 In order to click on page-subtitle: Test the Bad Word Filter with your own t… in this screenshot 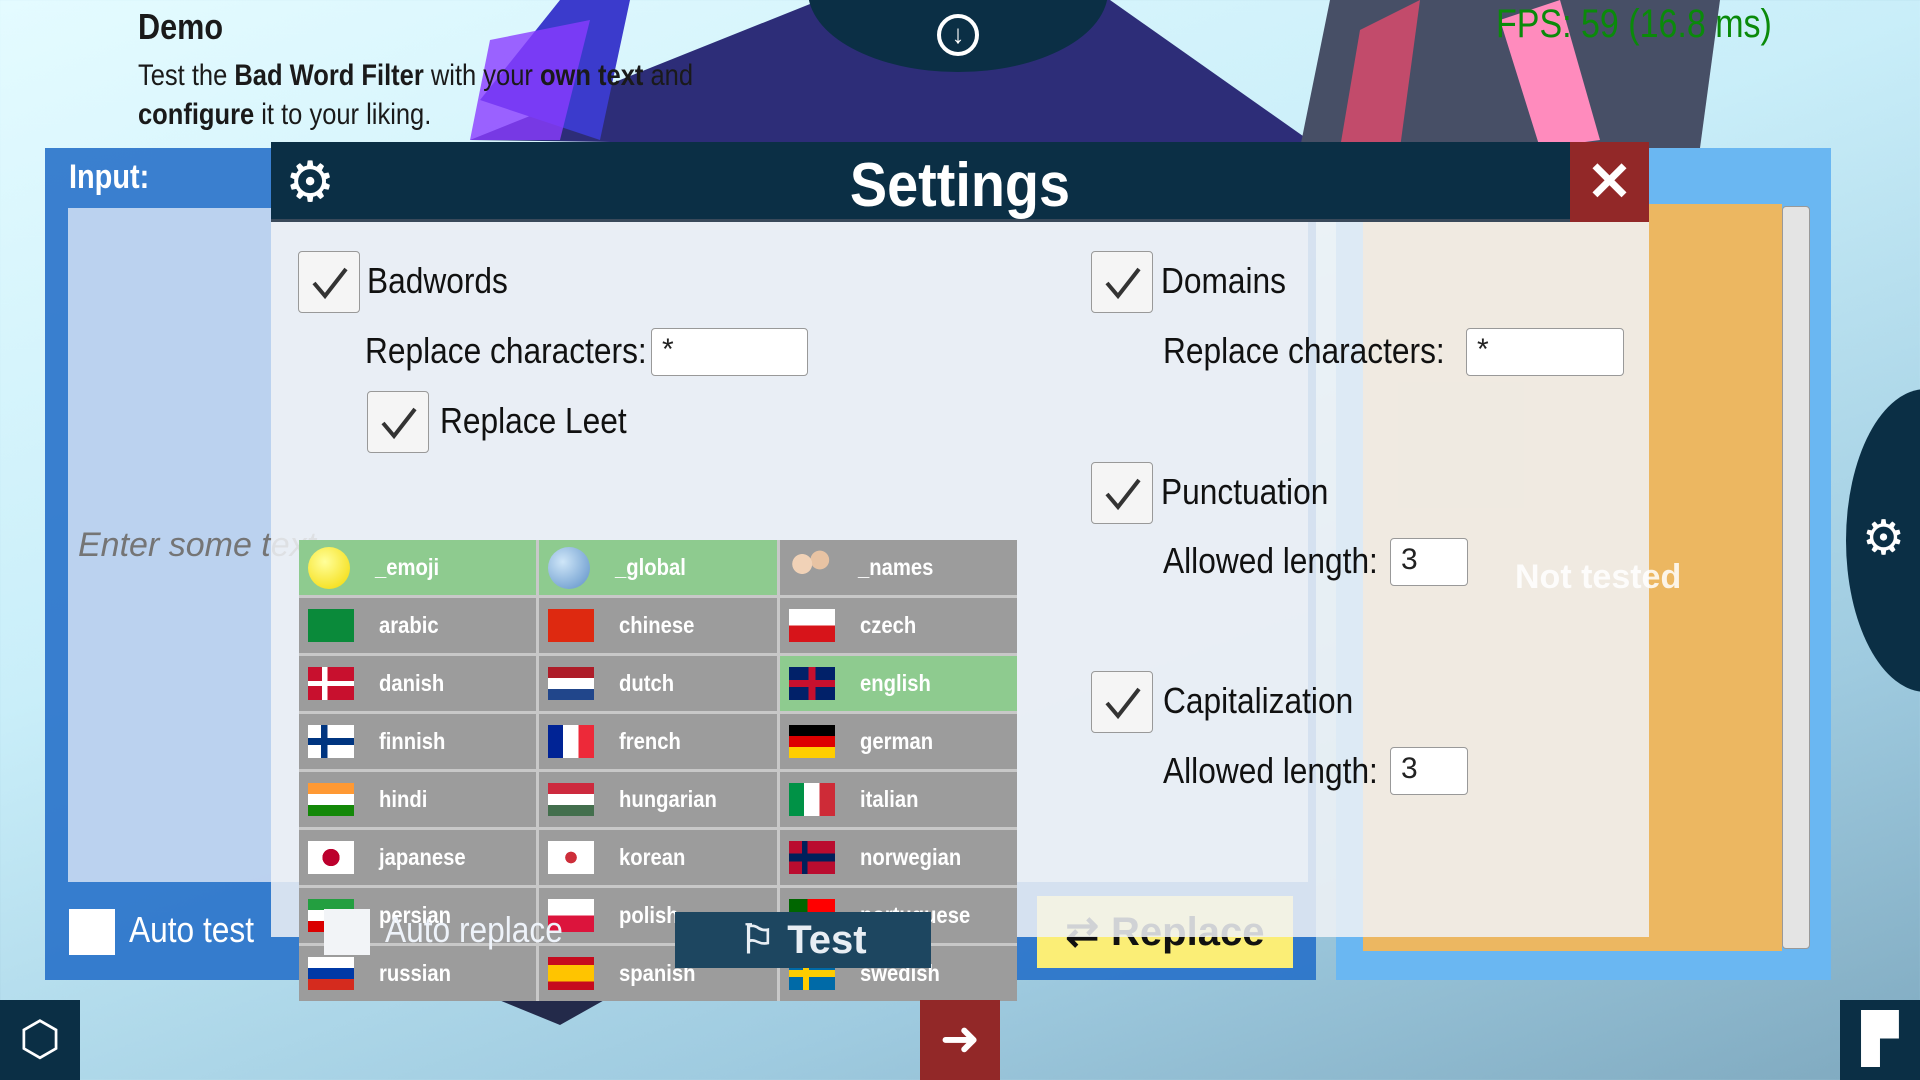, I will do `click(416, 95)`.